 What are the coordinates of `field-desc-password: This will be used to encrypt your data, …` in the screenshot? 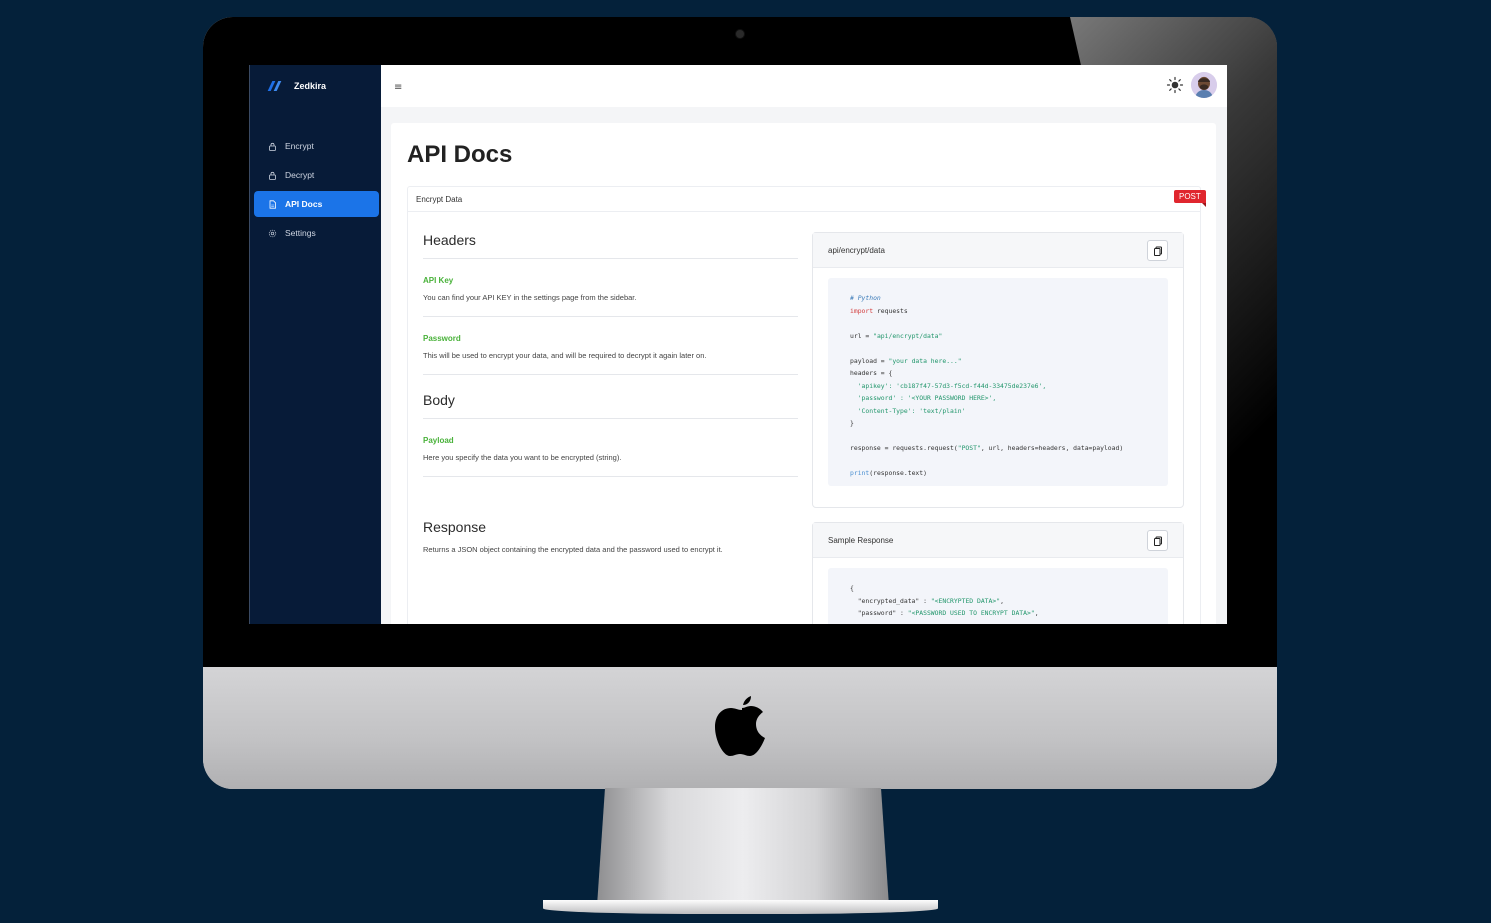 It's located at (565, 355).